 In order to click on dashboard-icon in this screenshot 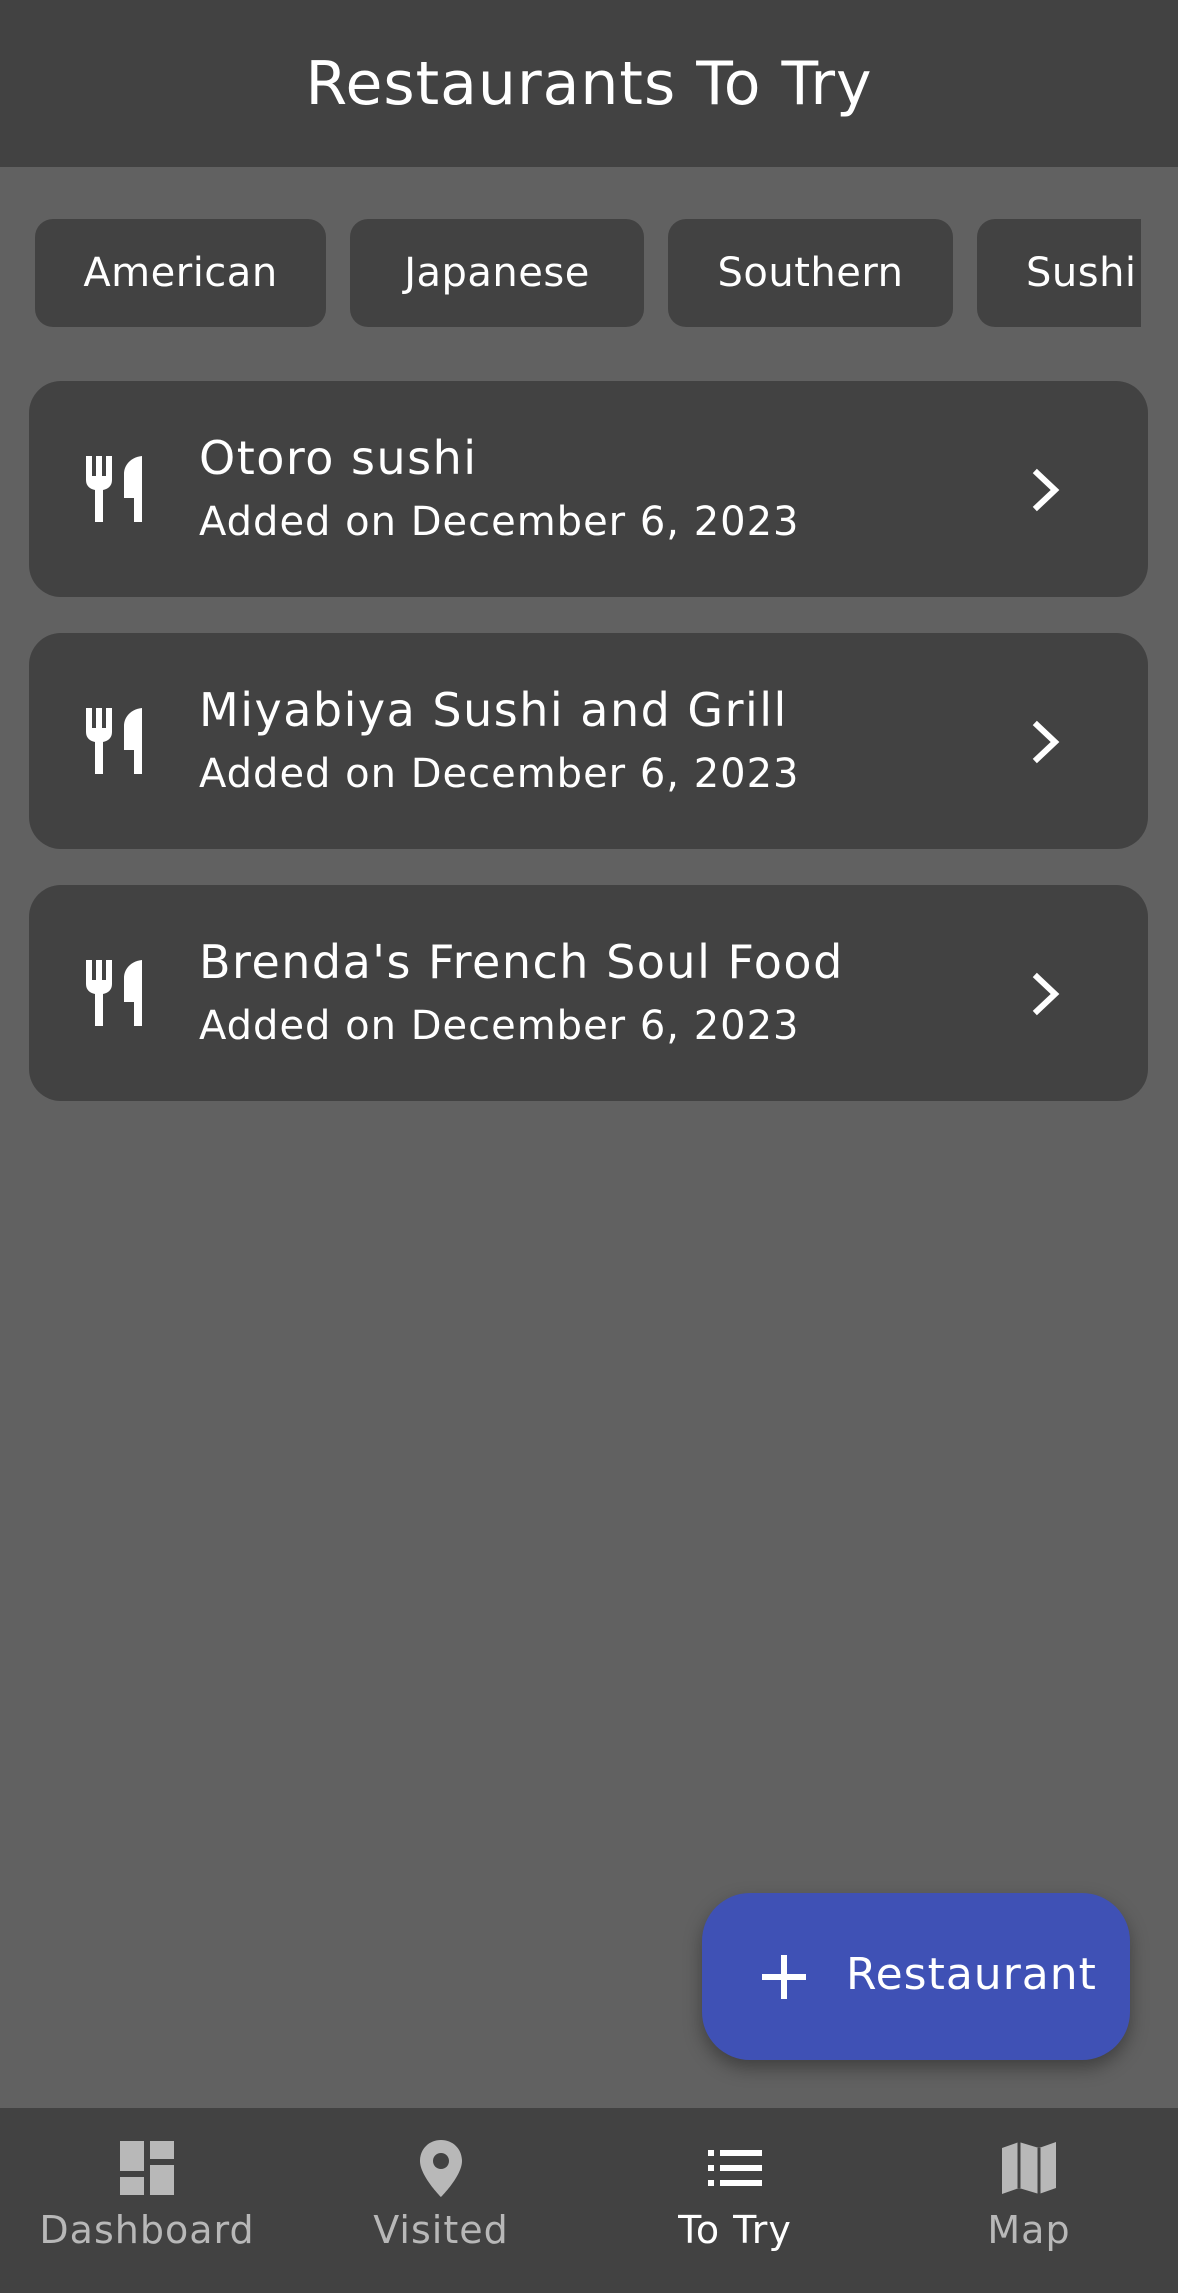, I will do `click(147, 2168)`.